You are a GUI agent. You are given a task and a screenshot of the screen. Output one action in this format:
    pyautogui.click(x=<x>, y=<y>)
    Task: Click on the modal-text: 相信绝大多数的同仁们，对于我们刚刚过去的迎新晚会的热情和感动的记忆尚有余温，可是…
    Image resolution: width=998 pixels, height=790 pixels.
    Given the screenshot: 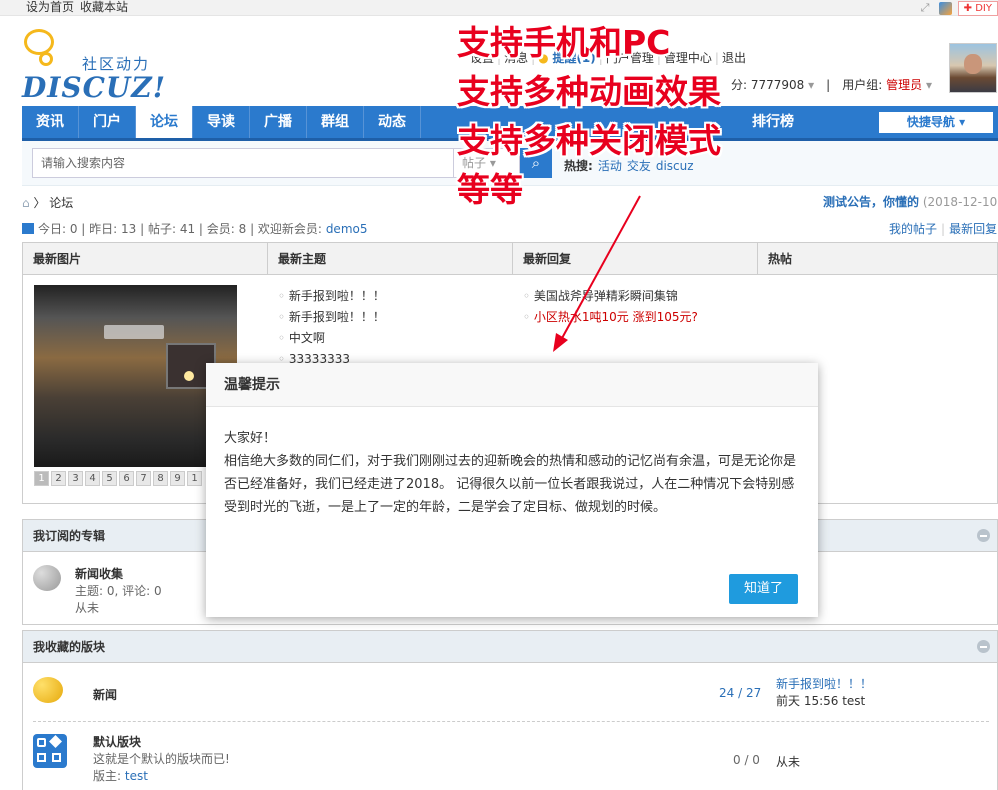 What is the action you would take?
    pyautogui.click(x=510, y=484)
    